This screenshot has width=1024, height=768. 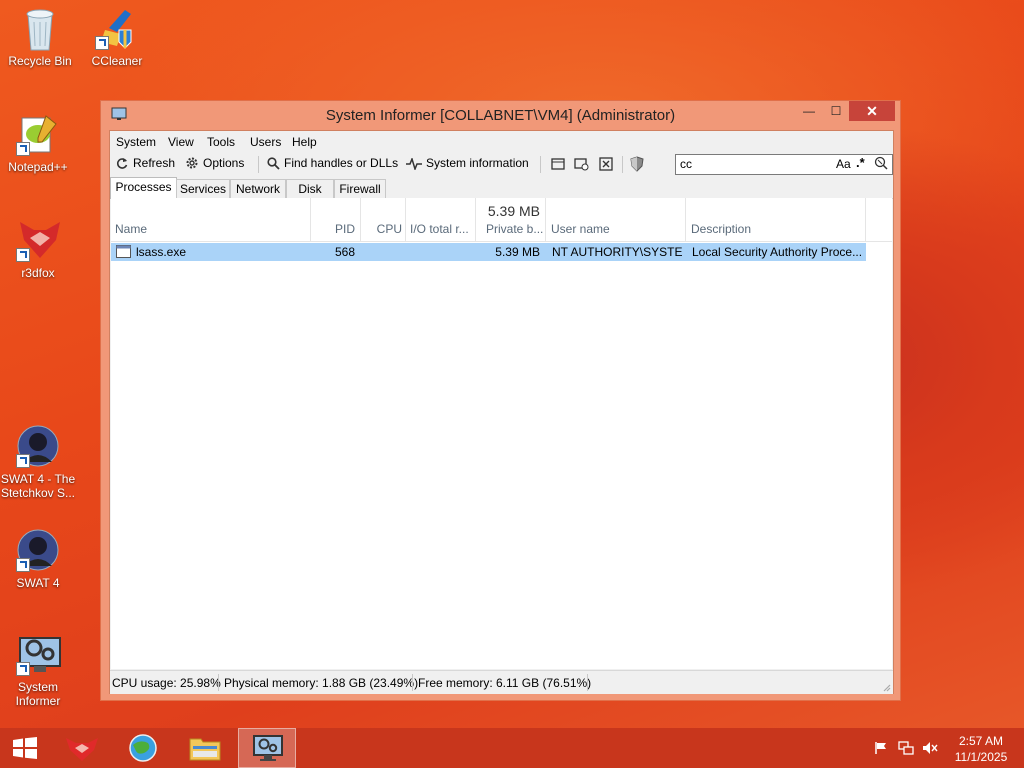 I want to click on column-header-name: Name, so click(x=211, y=219).